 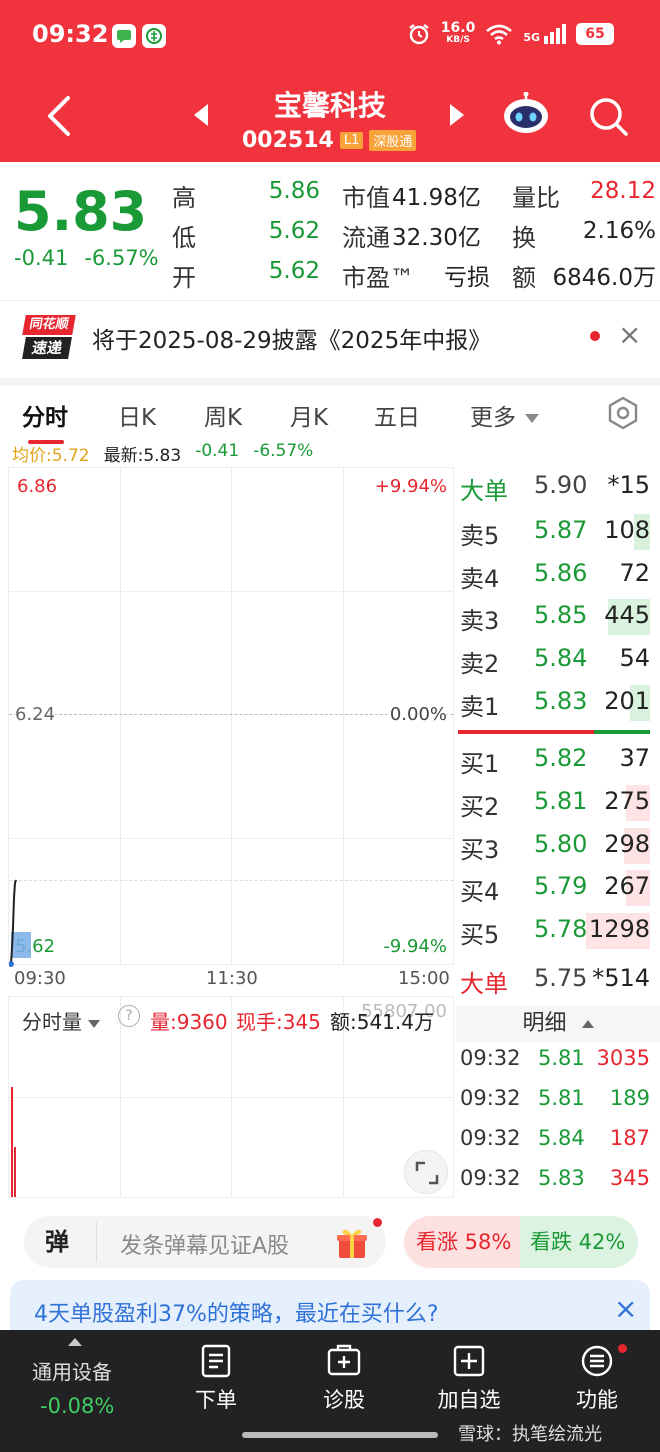 What do you see at coordinates (278, 1022) in the screenshot?
I see `volume-current-hand: 现手:345` at bounding box center [278, 1022].